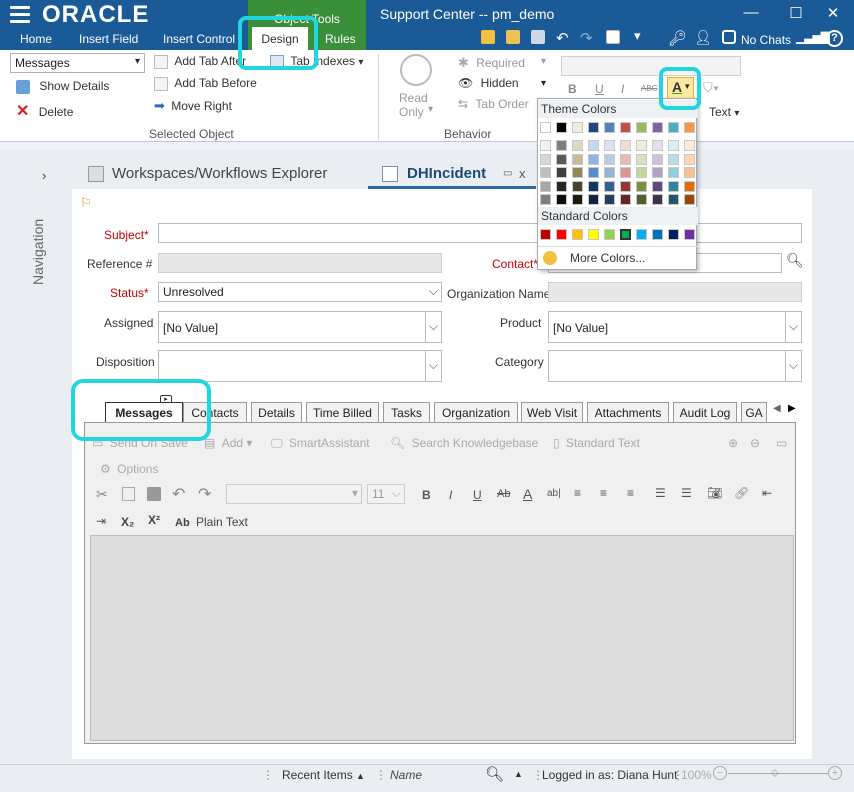  What do you see at coordinates (36, 39) in the screenshot?
I see `tab-home: Home` at bounding box center [36, 39].